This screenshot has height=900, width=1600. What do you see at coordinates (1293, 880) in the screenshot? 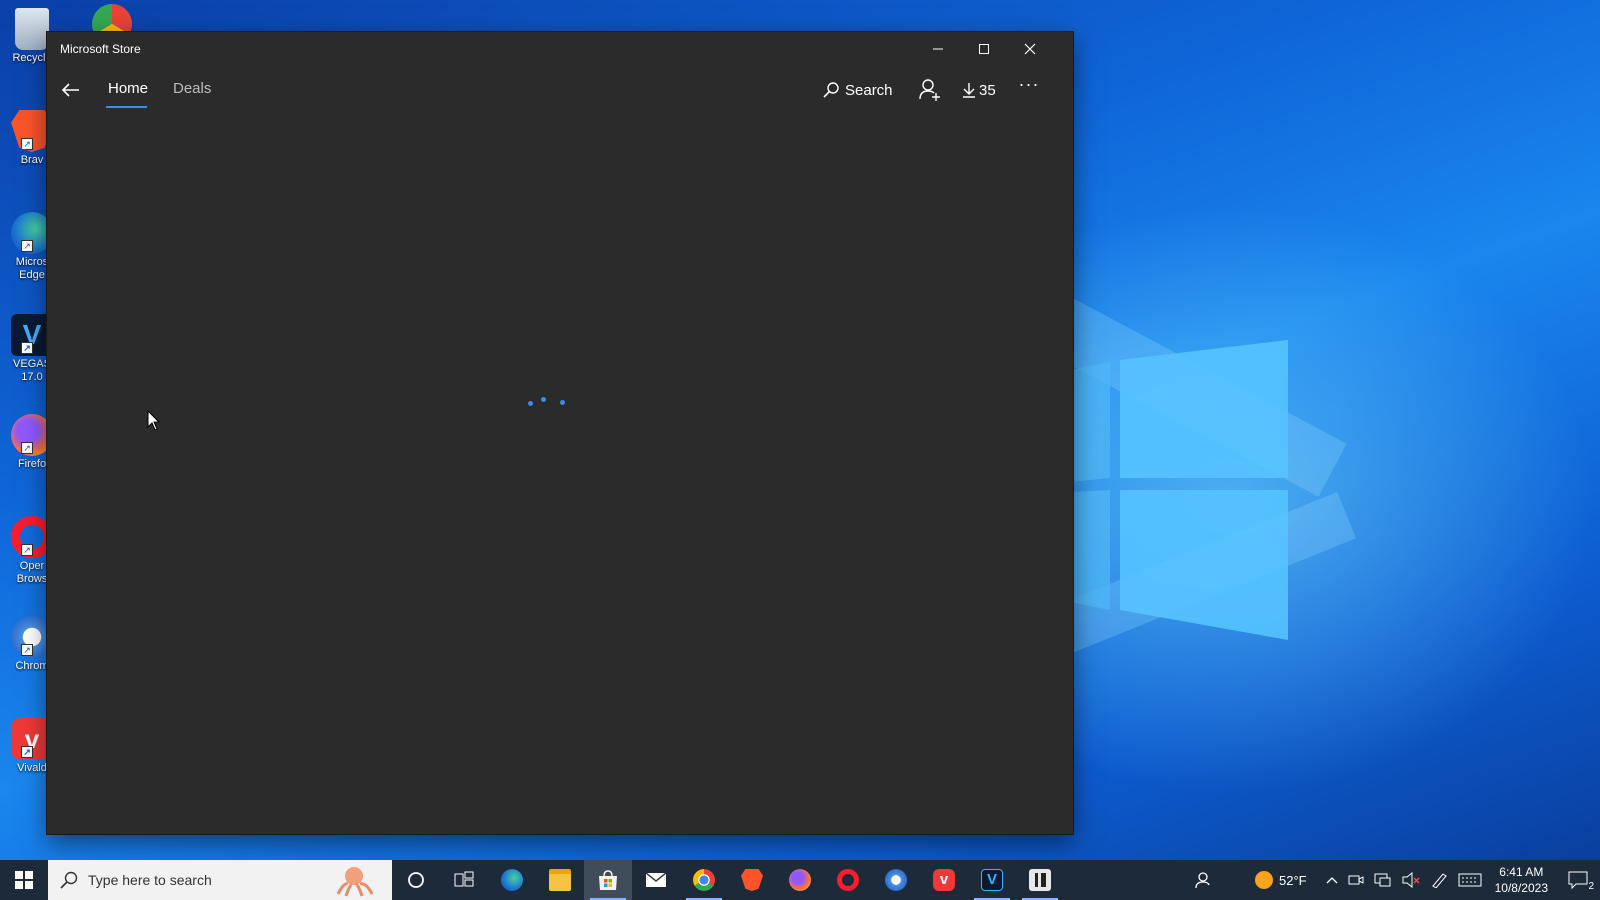
I see `weather-temperature: 52°F` at bounding box center [1293, 880].